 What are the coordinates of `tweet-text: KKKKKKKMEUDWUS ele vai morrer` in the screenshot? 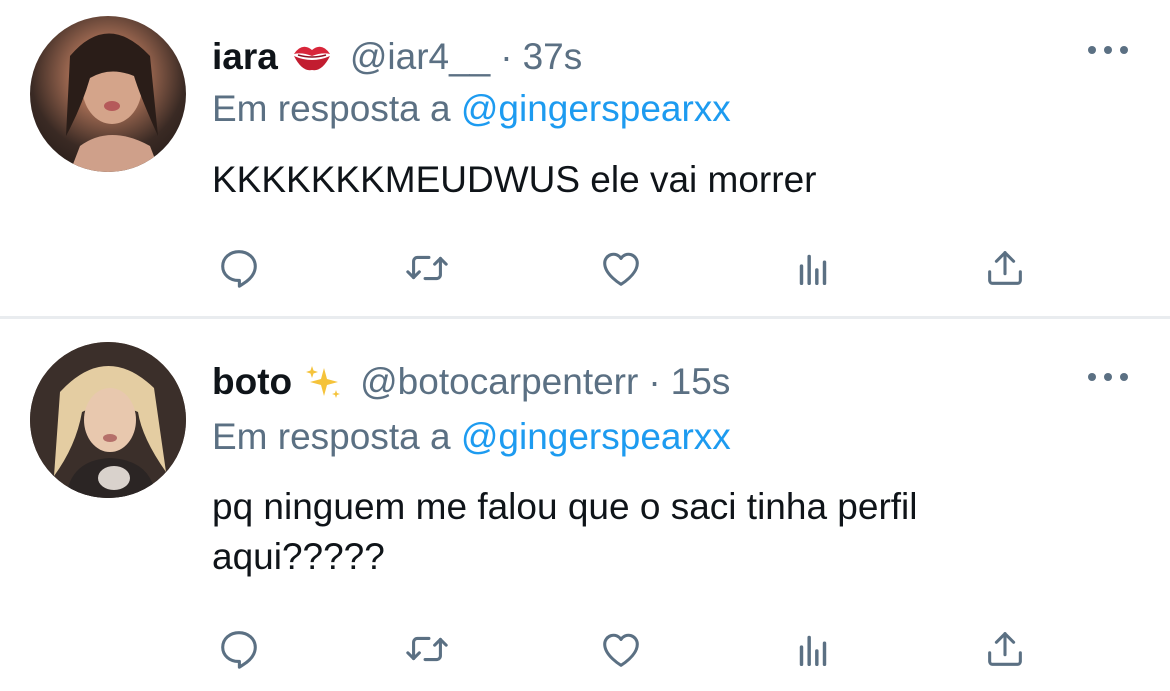 It's located at (514, 179).